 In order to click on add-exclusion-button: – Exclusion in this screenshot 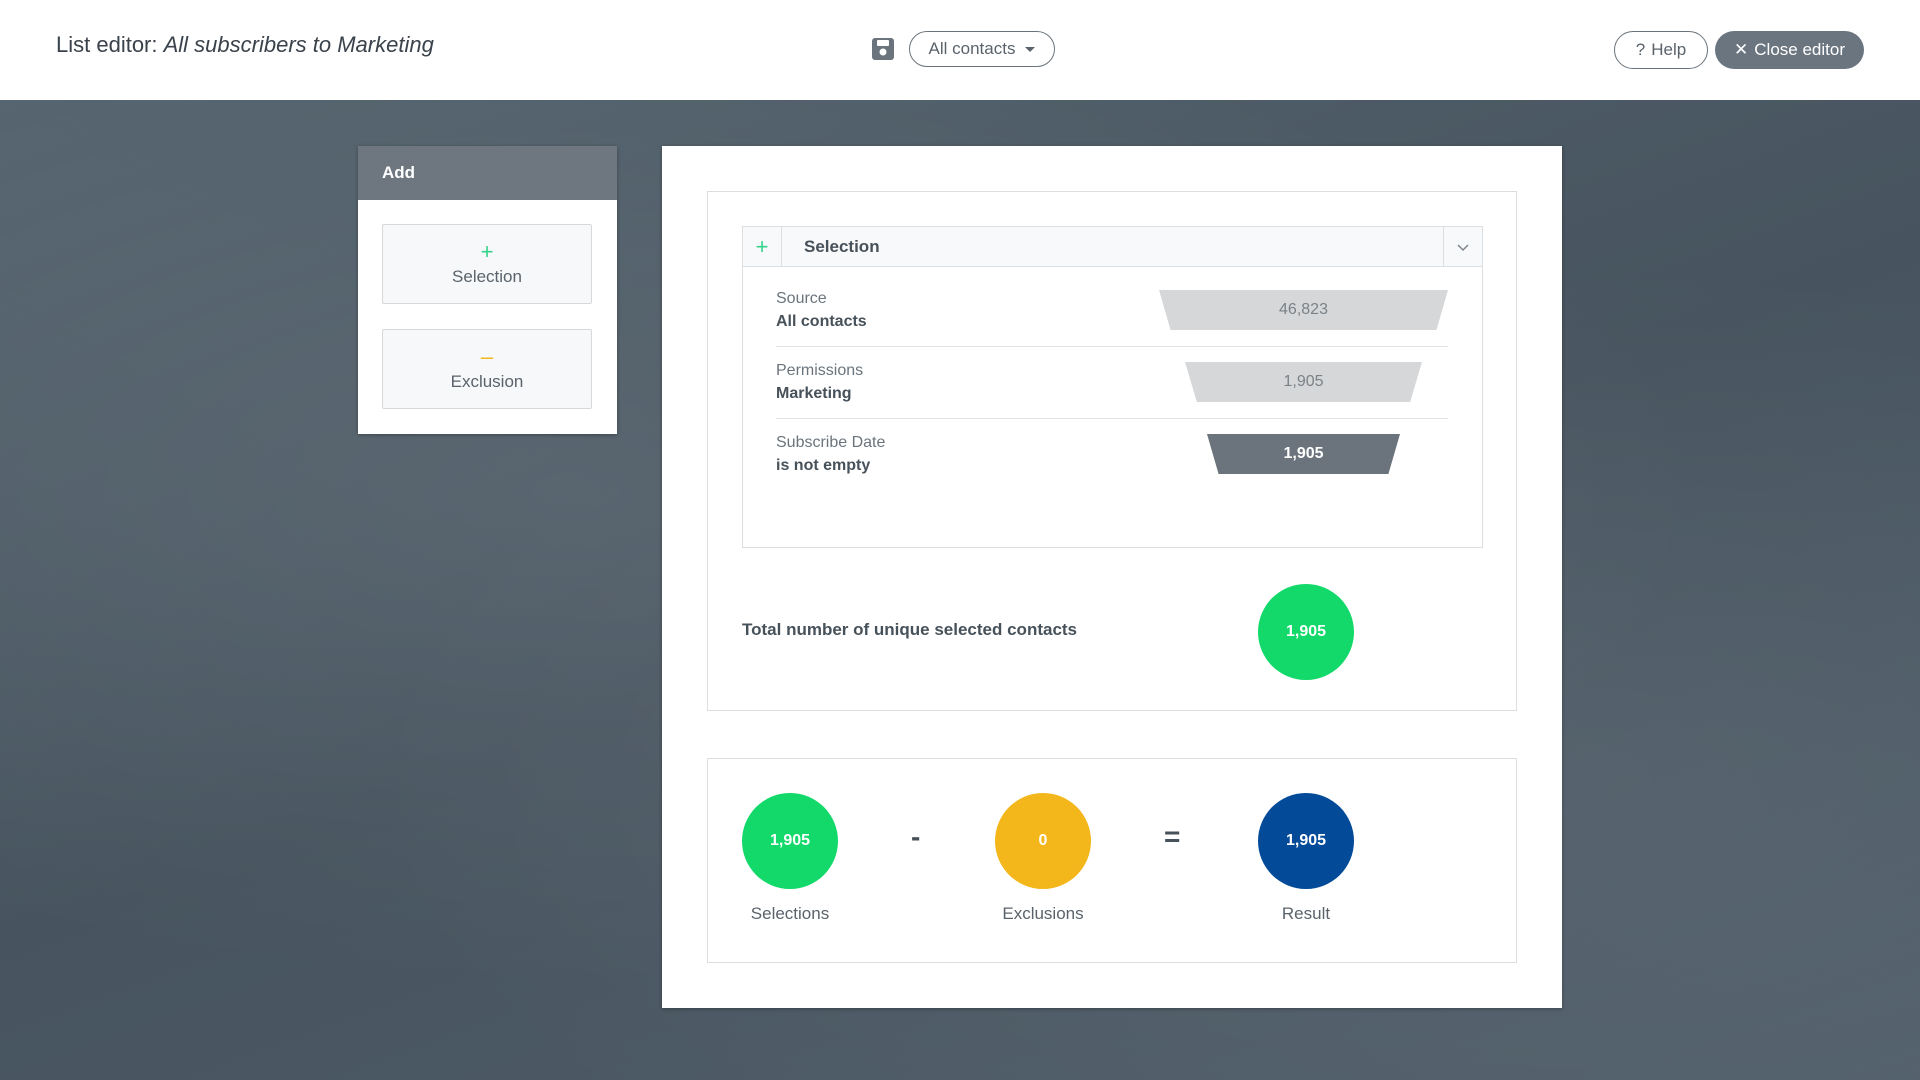, I will do `click(487, 369)`.